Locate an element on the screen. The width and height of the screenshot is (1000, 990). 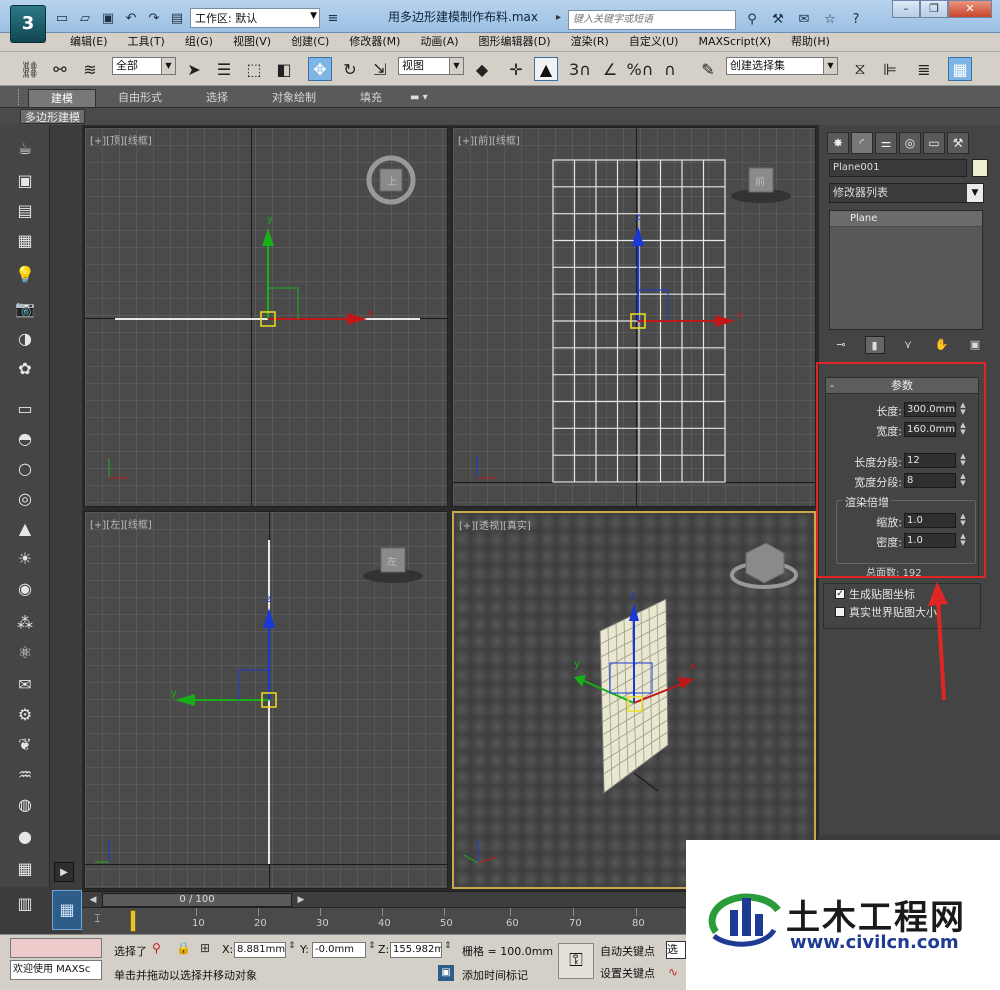
real-world-map-checkbox is located at coordinates (840, 612).